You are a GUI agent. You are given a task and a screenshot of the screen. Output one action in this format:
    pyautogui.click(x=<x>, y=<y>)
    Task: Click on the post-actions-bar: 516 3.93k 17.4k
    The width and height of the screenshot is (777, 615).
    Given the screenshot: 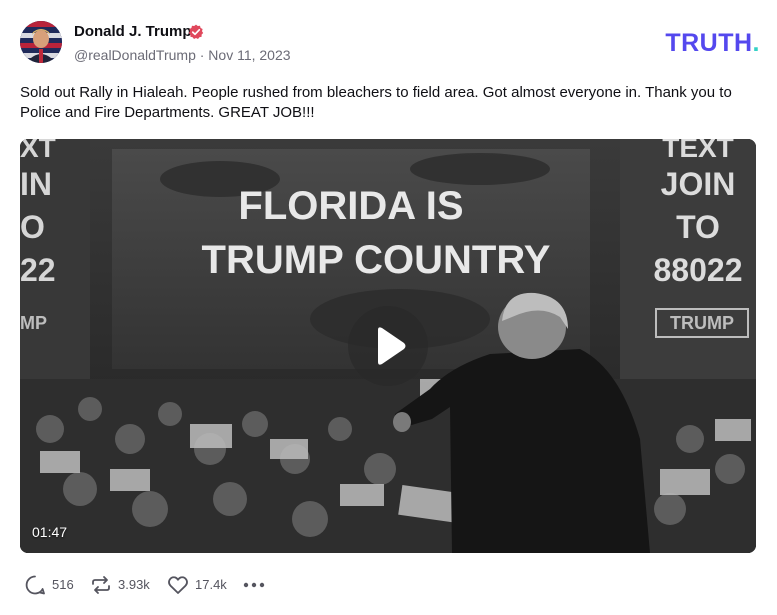 What is the action you would take?
    pyautogui.click(x=224, y=585)
    